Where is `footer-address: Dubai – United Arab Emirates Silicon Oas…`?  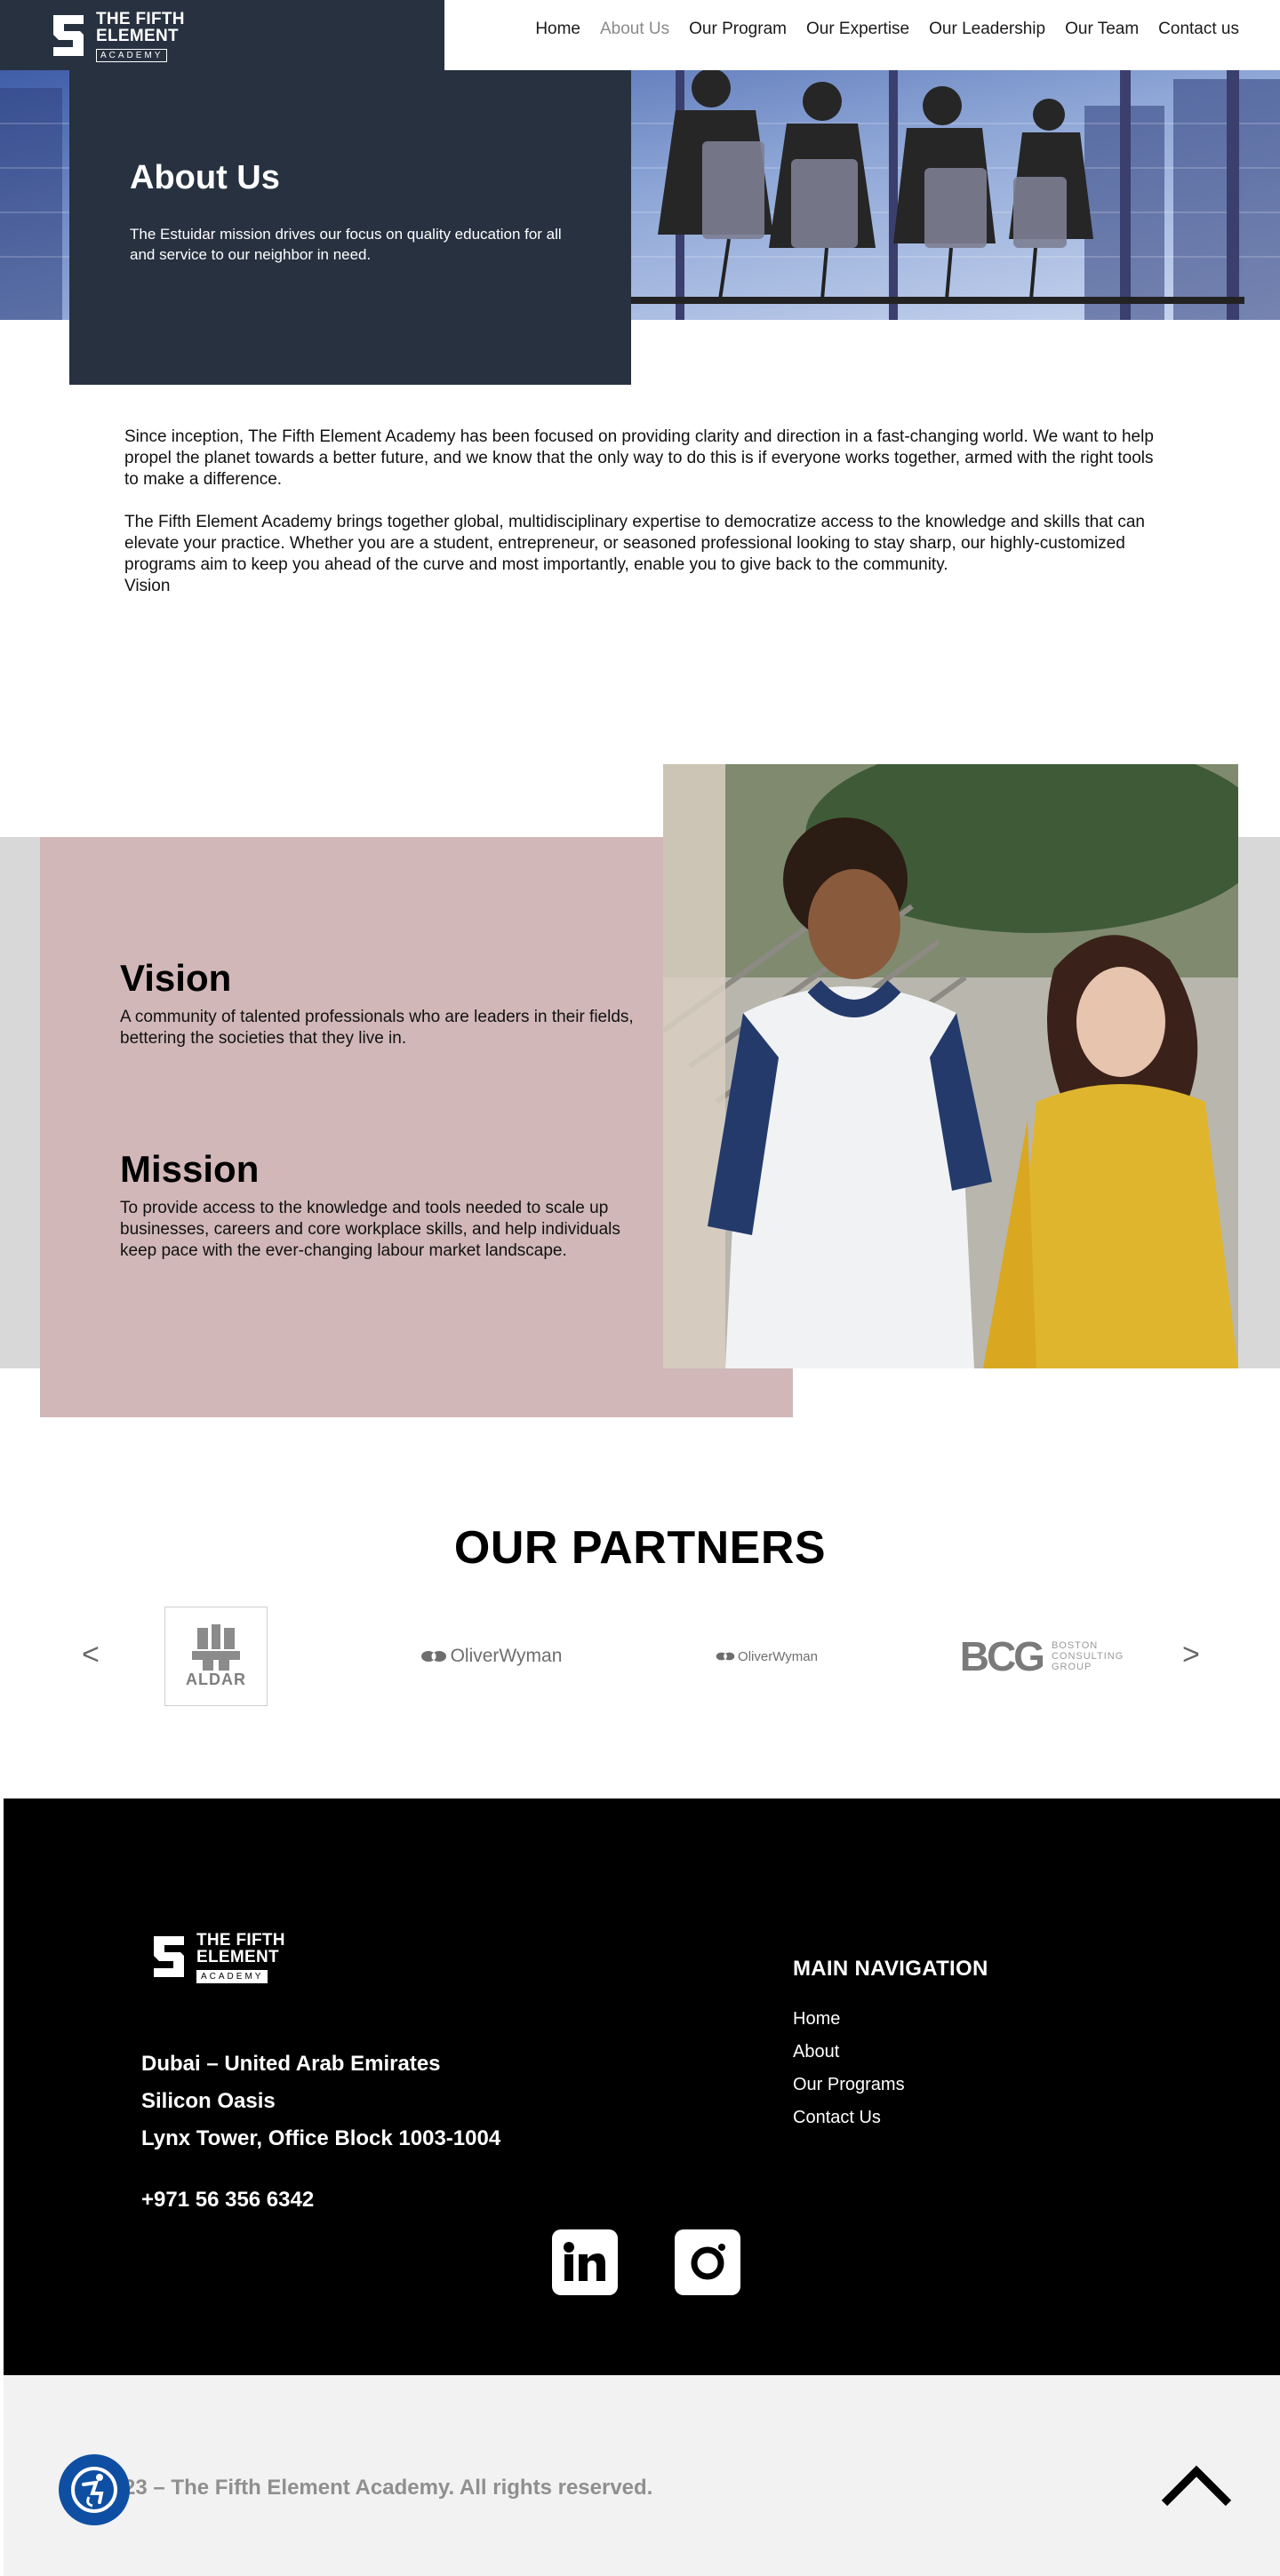
footer-address: Dubai – United Arab Emirates Silicon Oas… is located at coordinates (320, 2101).